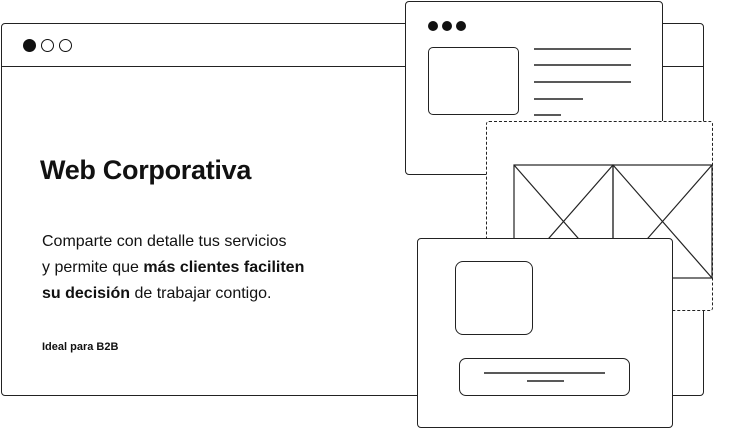 This screenshot has width=741, height=429. Describe the element at coordinates (93, 267) in the screenshot. I see `description-line-2-plain: y permite que` at that location.